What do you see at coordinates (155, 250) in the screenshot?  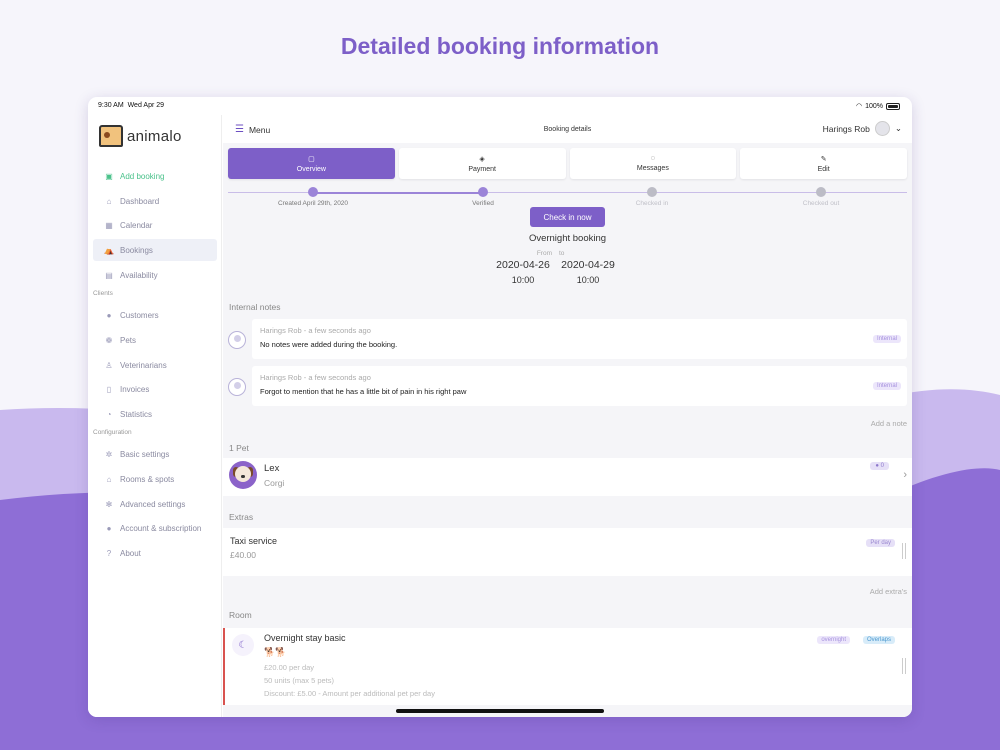 I see `sidebar-item-bookings: ⛺ Bookings` at bounding box center [155, 250].